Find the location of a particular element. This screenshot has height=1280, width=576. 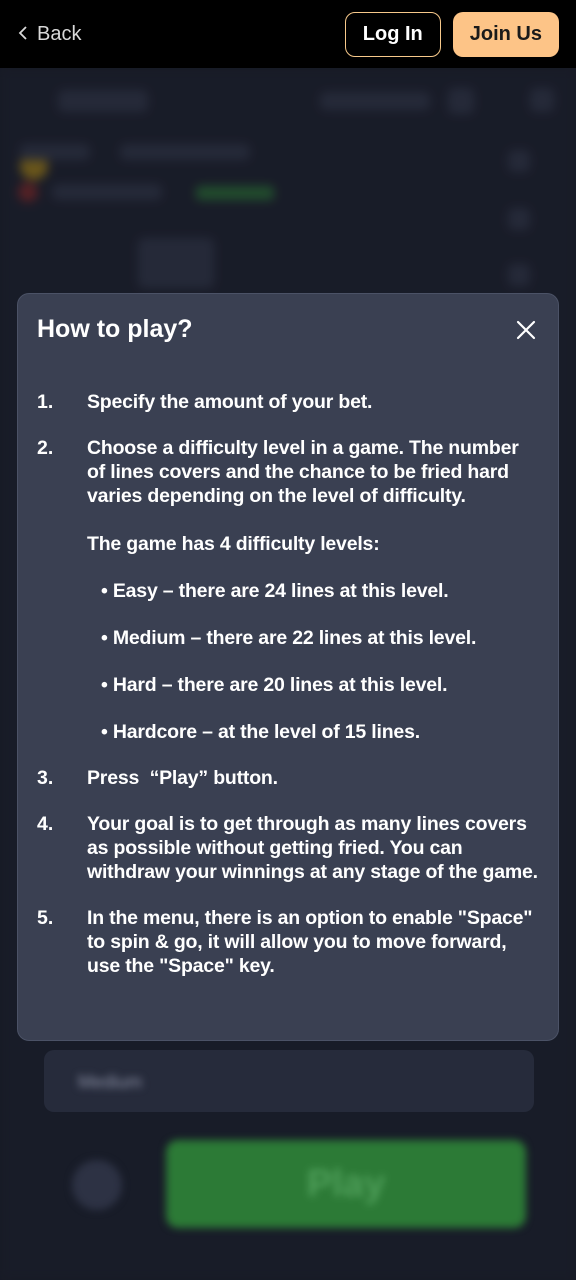

step-number: 5. is located at coordinates (45, 918).